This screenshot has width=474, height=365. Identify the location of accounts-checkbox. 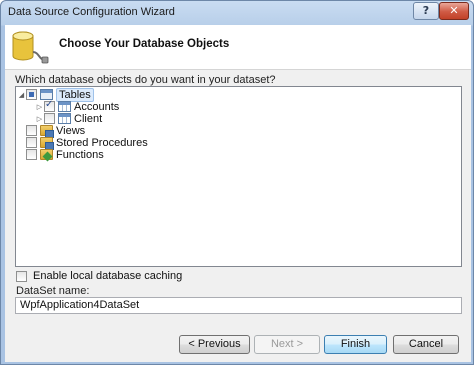
(49, 105).